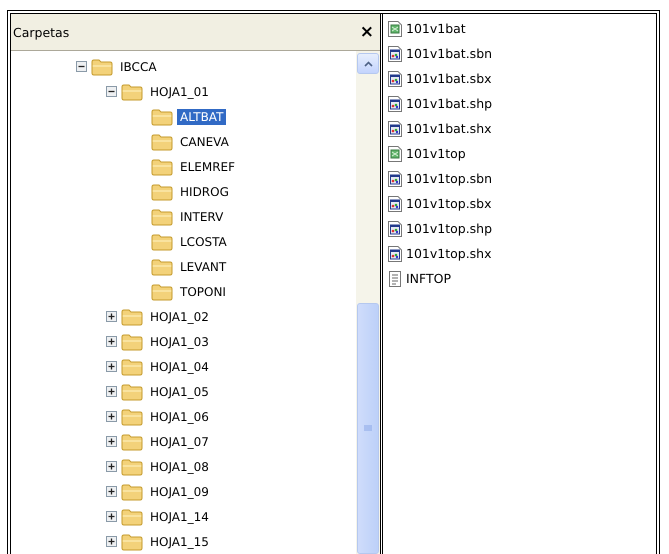 The width and height of the screenshot is (669, 554). Describe the element at coordinates (207, 166) in the screenshot. I see `tree-item: ELEMREF` at that location.